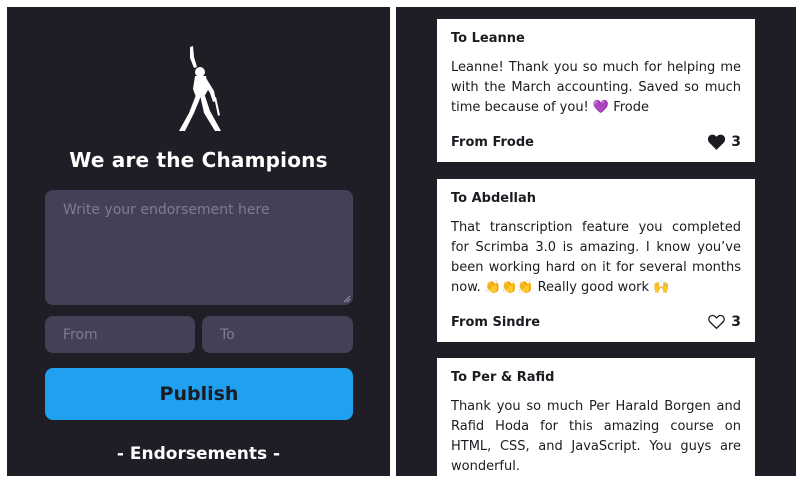 The width and height of the screenshot is (799, 478). What do you see at coordinates (717, 322) in the screenshot?
I see `heart-outline-icon` at bounding box center [717, 322].